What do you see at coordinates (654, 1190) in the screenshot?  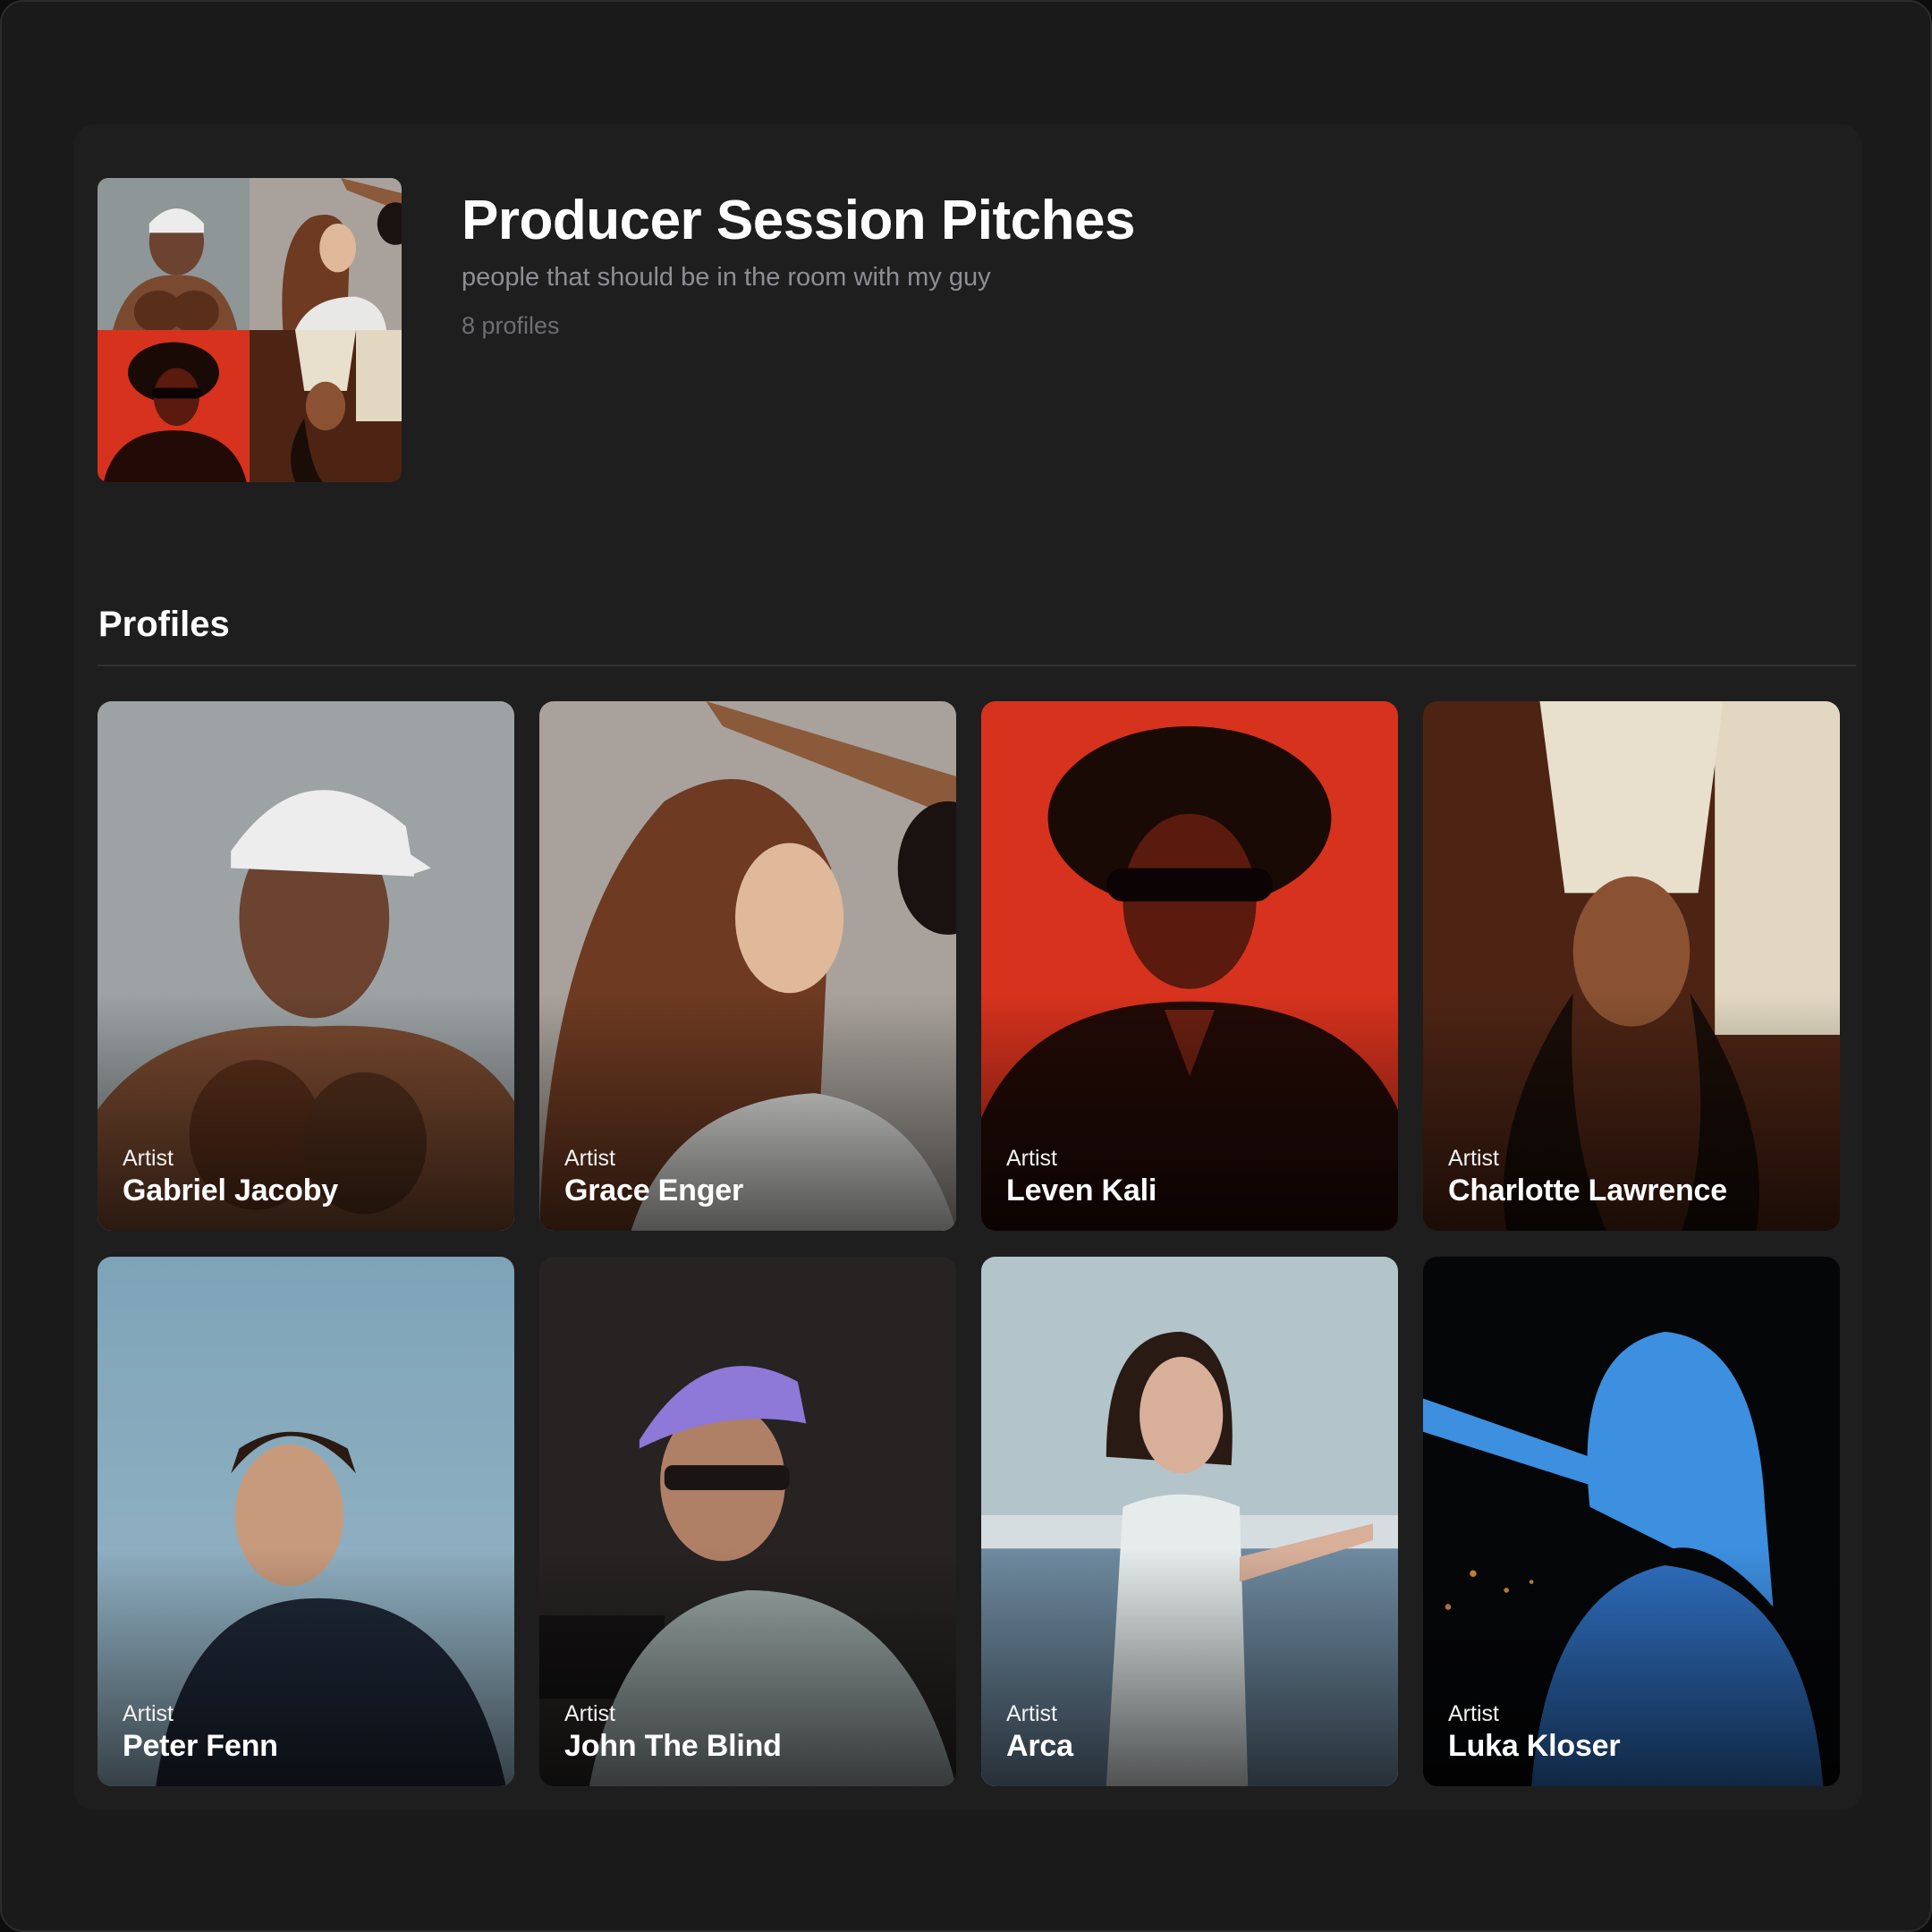 I see `profile-name: Grace Enger` at bounding box center [654, 1190].